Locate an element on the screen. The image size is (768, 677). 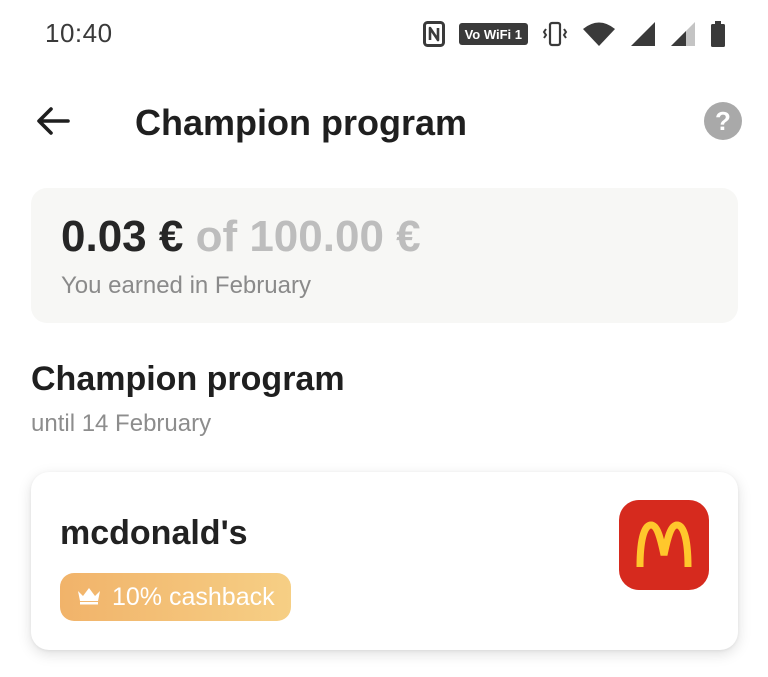
status-bar: 10:40 Vo WiFi 1 is located at coordinates (384, 33).